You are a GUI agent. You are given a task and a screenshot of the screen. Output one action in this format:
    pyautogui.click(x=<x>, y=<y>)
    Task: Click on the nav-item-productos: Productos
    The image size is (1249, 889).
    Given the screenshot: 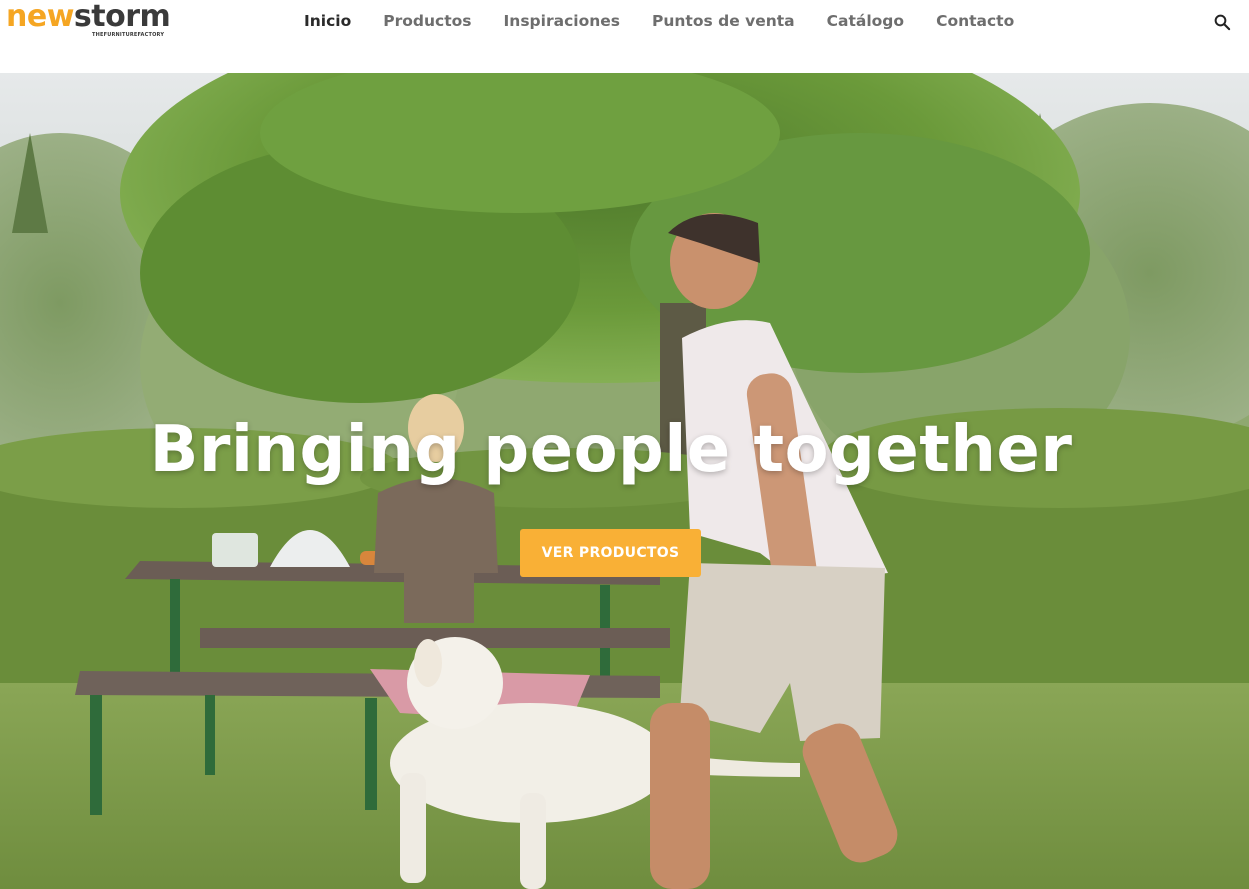 What is the action you would take?
    pyautogui.click(x=427, y=21)
    